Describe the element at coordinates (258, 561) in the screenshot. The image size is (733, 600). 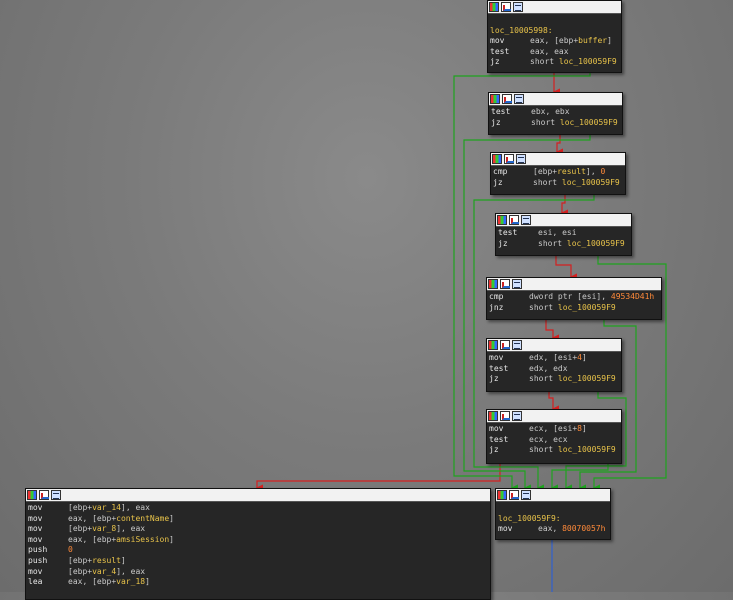
I see `instruction-line: push [ebp+result]` at that location.